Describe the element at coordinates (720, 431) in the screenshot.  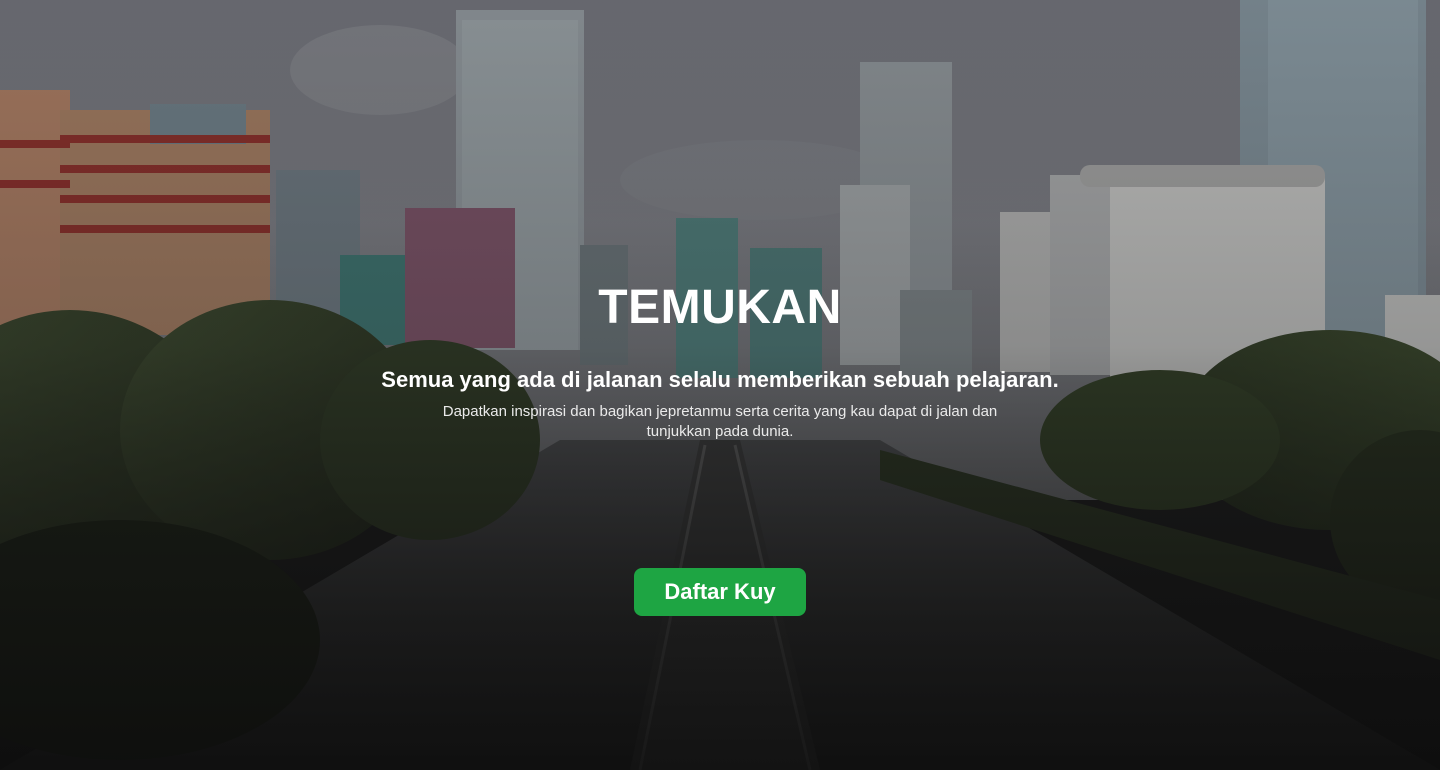
I see `hero-description-line2: tunjukkan pada dunia.` at that location.